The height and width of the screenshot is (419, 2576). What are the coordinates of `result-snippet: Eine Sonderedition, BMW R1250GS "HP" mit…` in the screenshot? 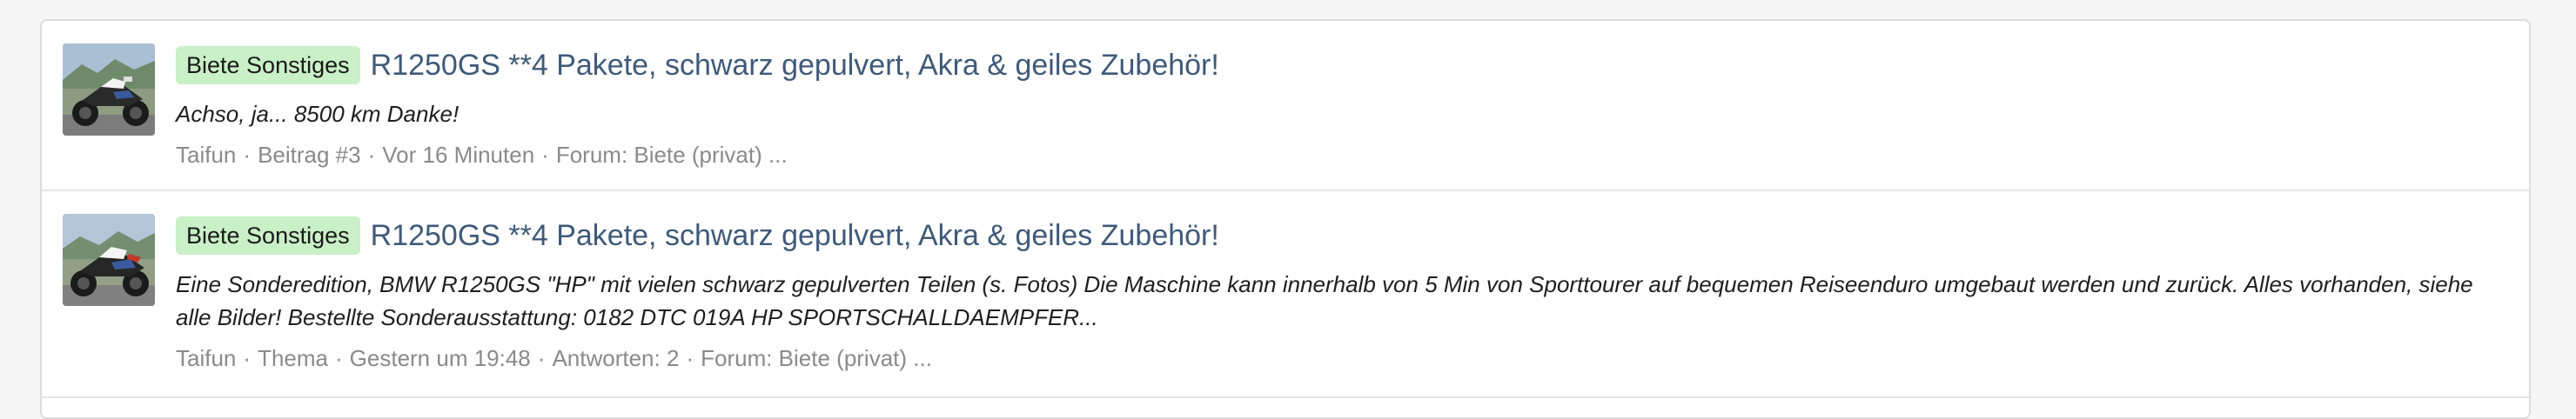 It's located at (1324, 300).